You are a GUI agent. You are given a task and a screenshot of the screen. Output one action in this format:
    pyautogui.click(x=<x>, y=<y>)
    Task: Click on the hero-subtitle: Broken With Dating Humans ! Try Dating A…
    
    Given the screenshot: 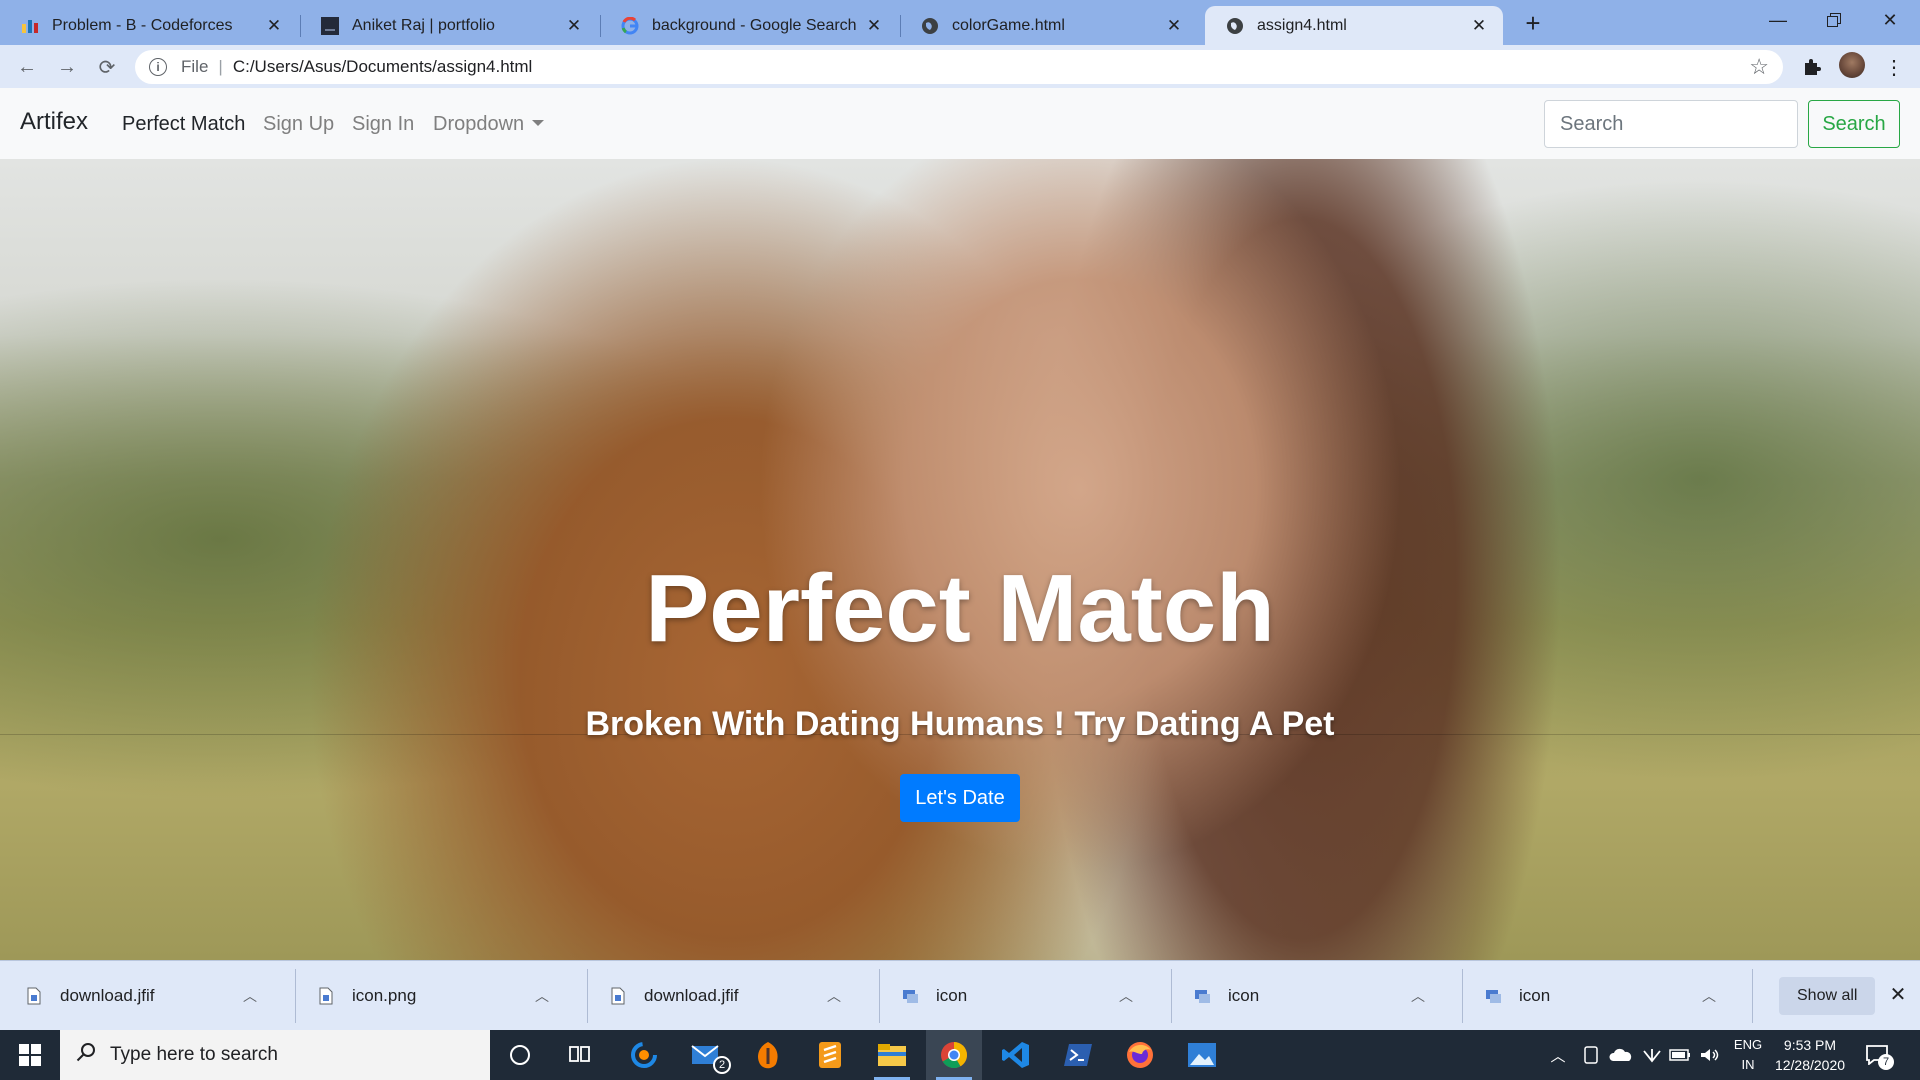 What is the action you would take?
    pyautogui.click(x=960, y=724)
    